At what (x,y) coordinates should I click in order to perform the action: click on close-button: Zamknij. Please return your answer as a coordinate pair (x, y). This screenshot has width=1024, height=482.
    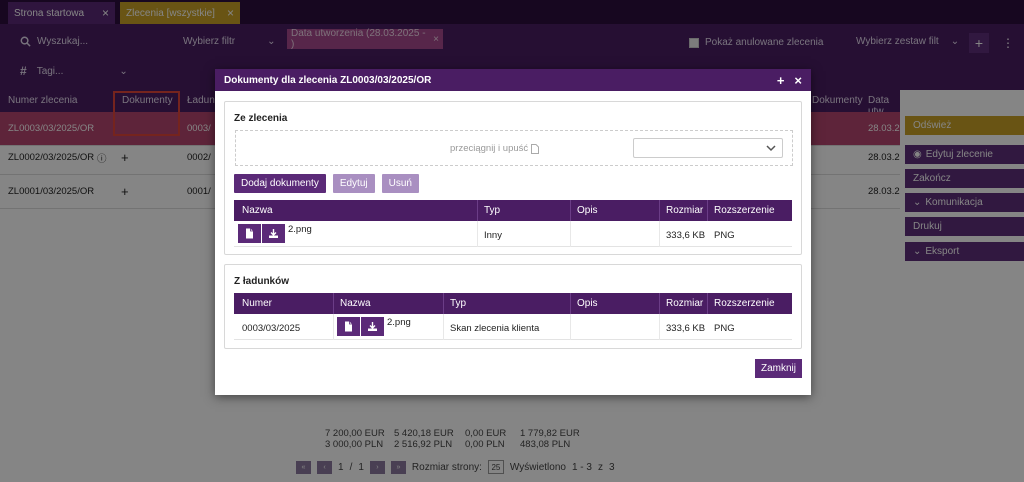
    Looking at the image, I should click on (778, 368).